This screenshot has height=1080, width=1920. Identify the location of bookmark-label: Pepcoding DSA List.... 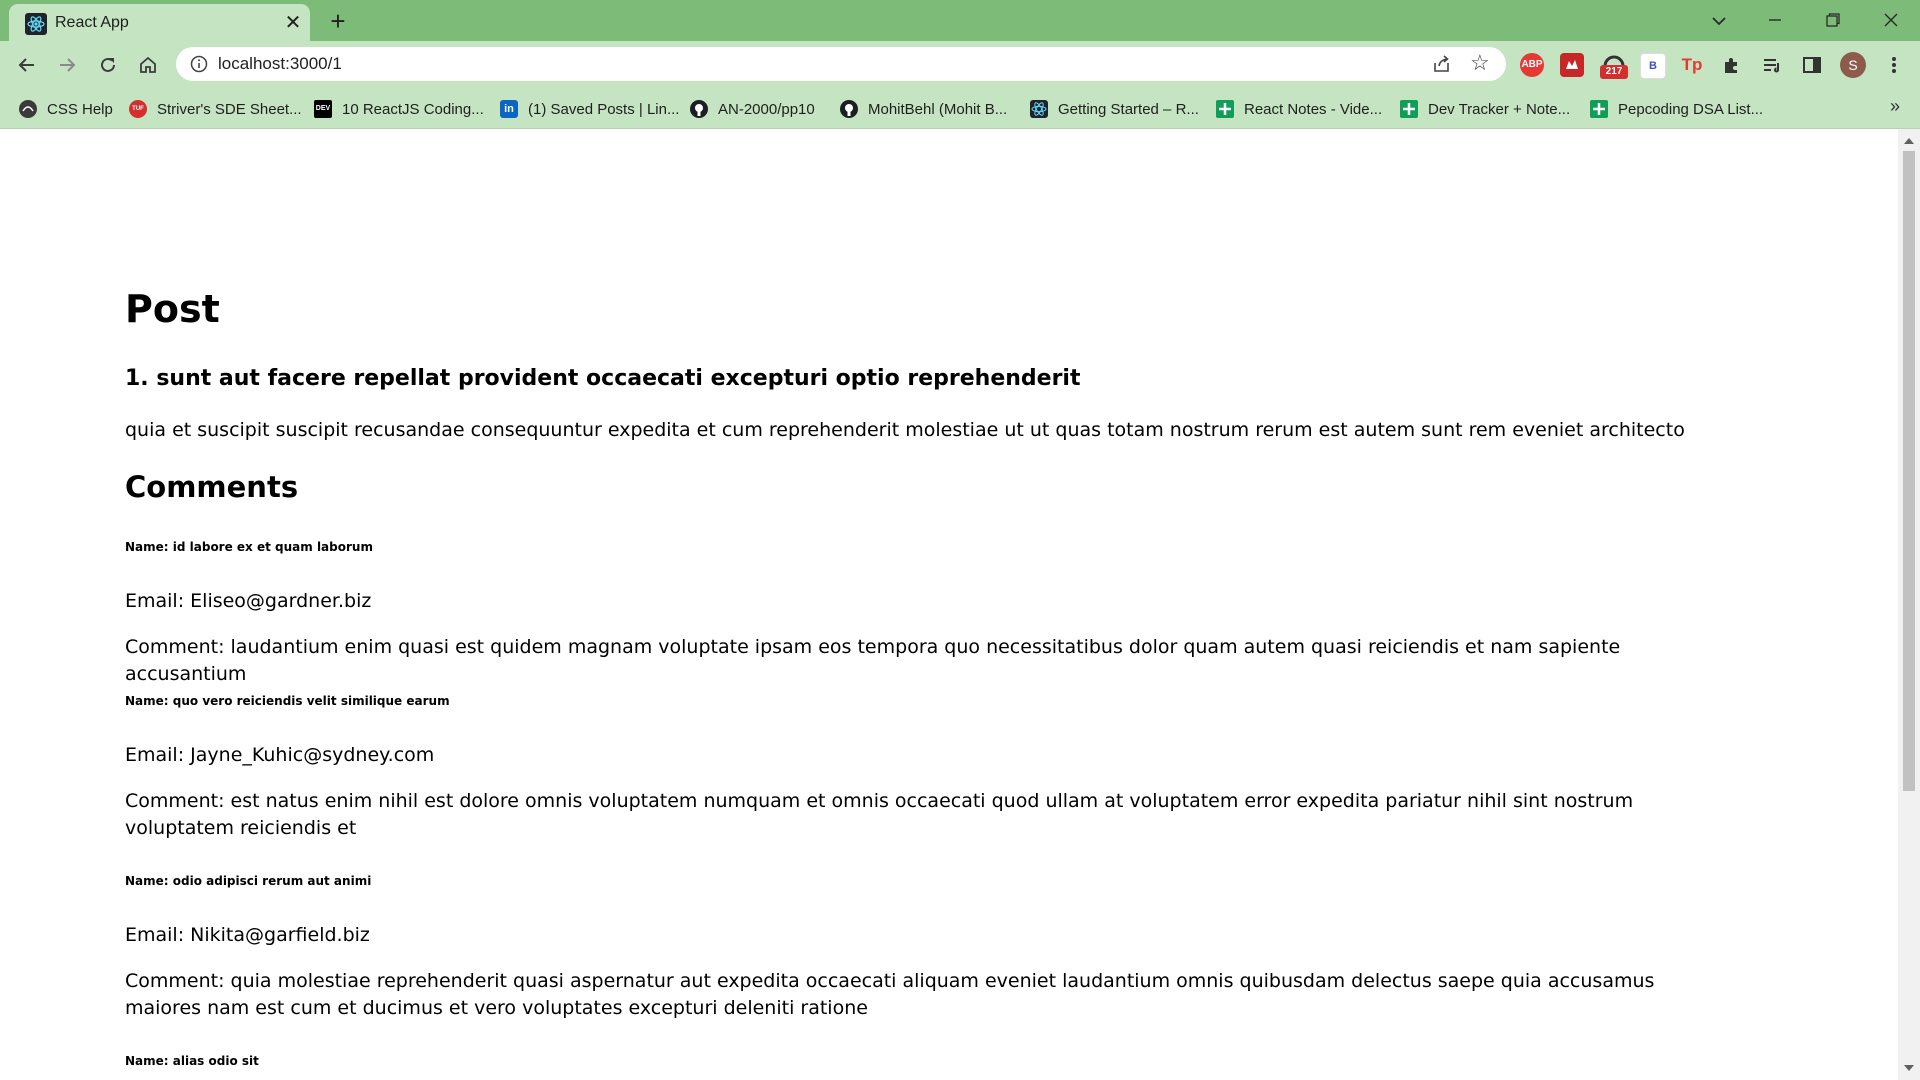
(1691, 109).